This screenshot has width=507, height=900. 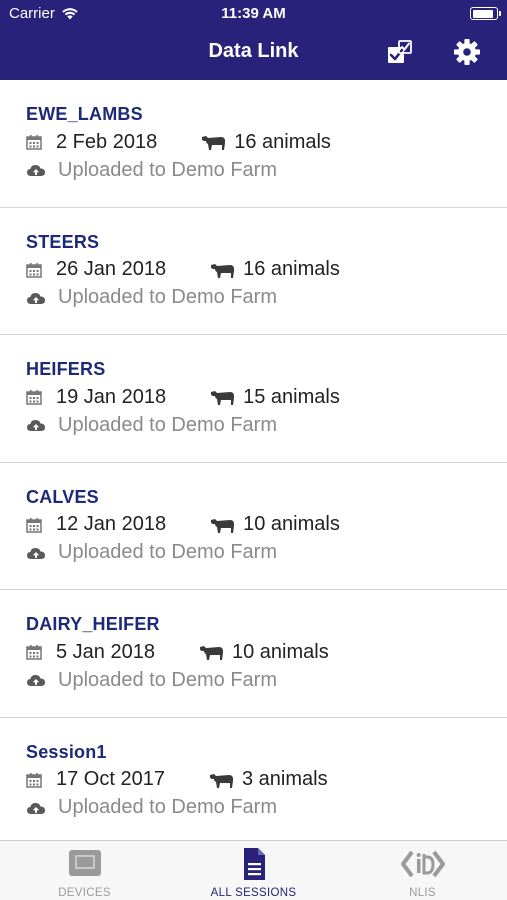 I want to click on tab-devices: DEVICES, so click(x=84, y=870).